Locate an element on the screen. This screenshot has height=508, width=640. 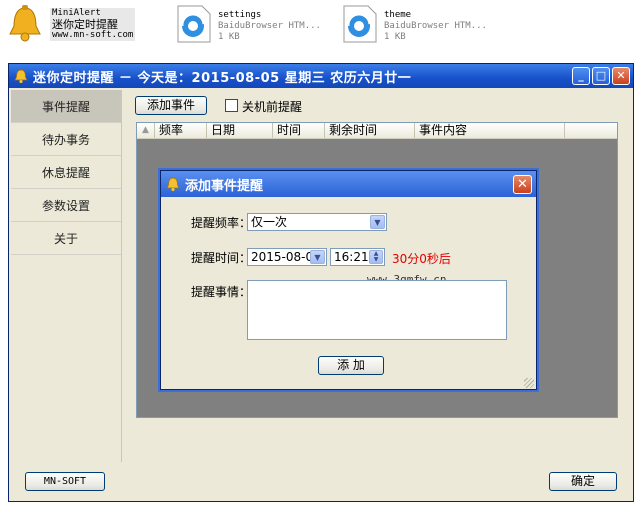
time-label: 提醒时间： is located at coordinates (221, 258).